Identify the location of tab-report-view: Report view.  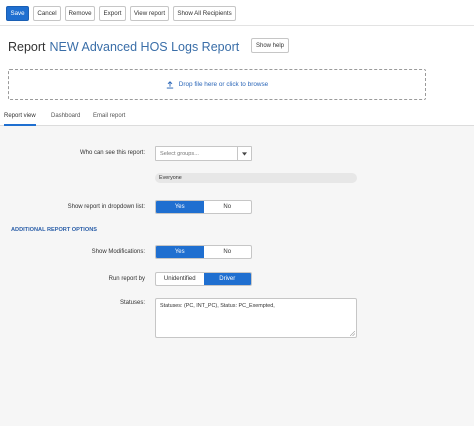
(20, 119).